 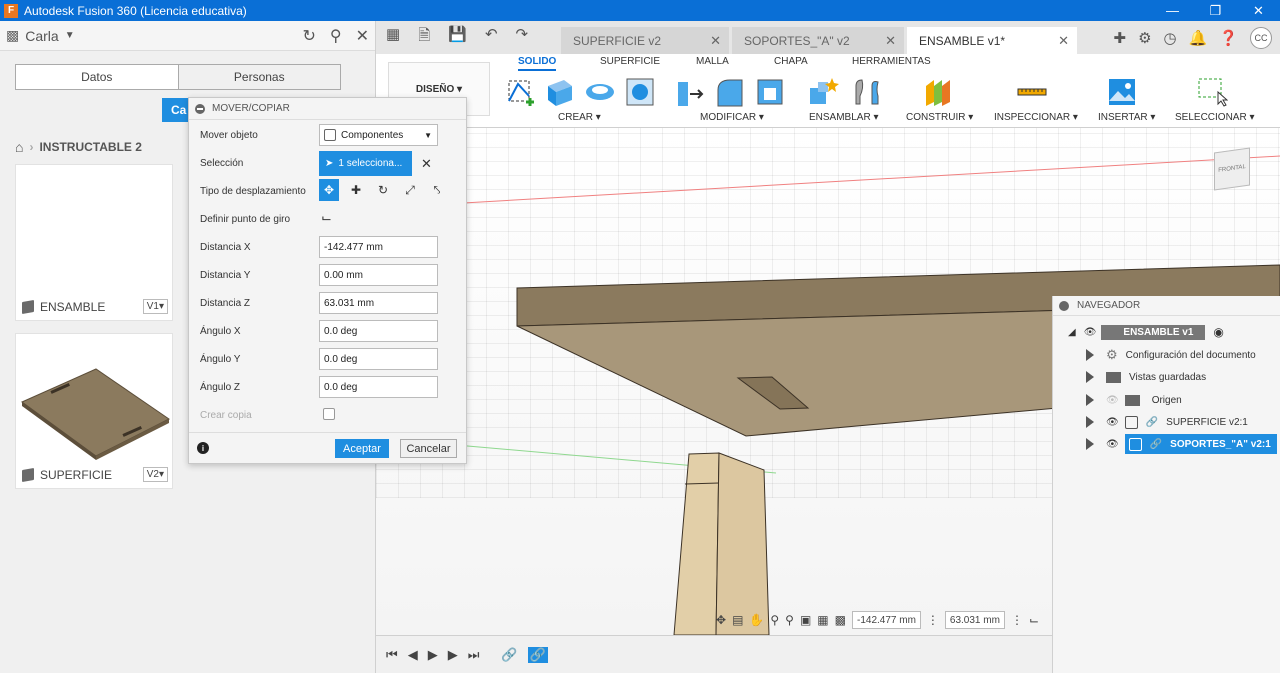 I want to click on angle-y-input: 0.0 deg, so click(x=378, y=359).